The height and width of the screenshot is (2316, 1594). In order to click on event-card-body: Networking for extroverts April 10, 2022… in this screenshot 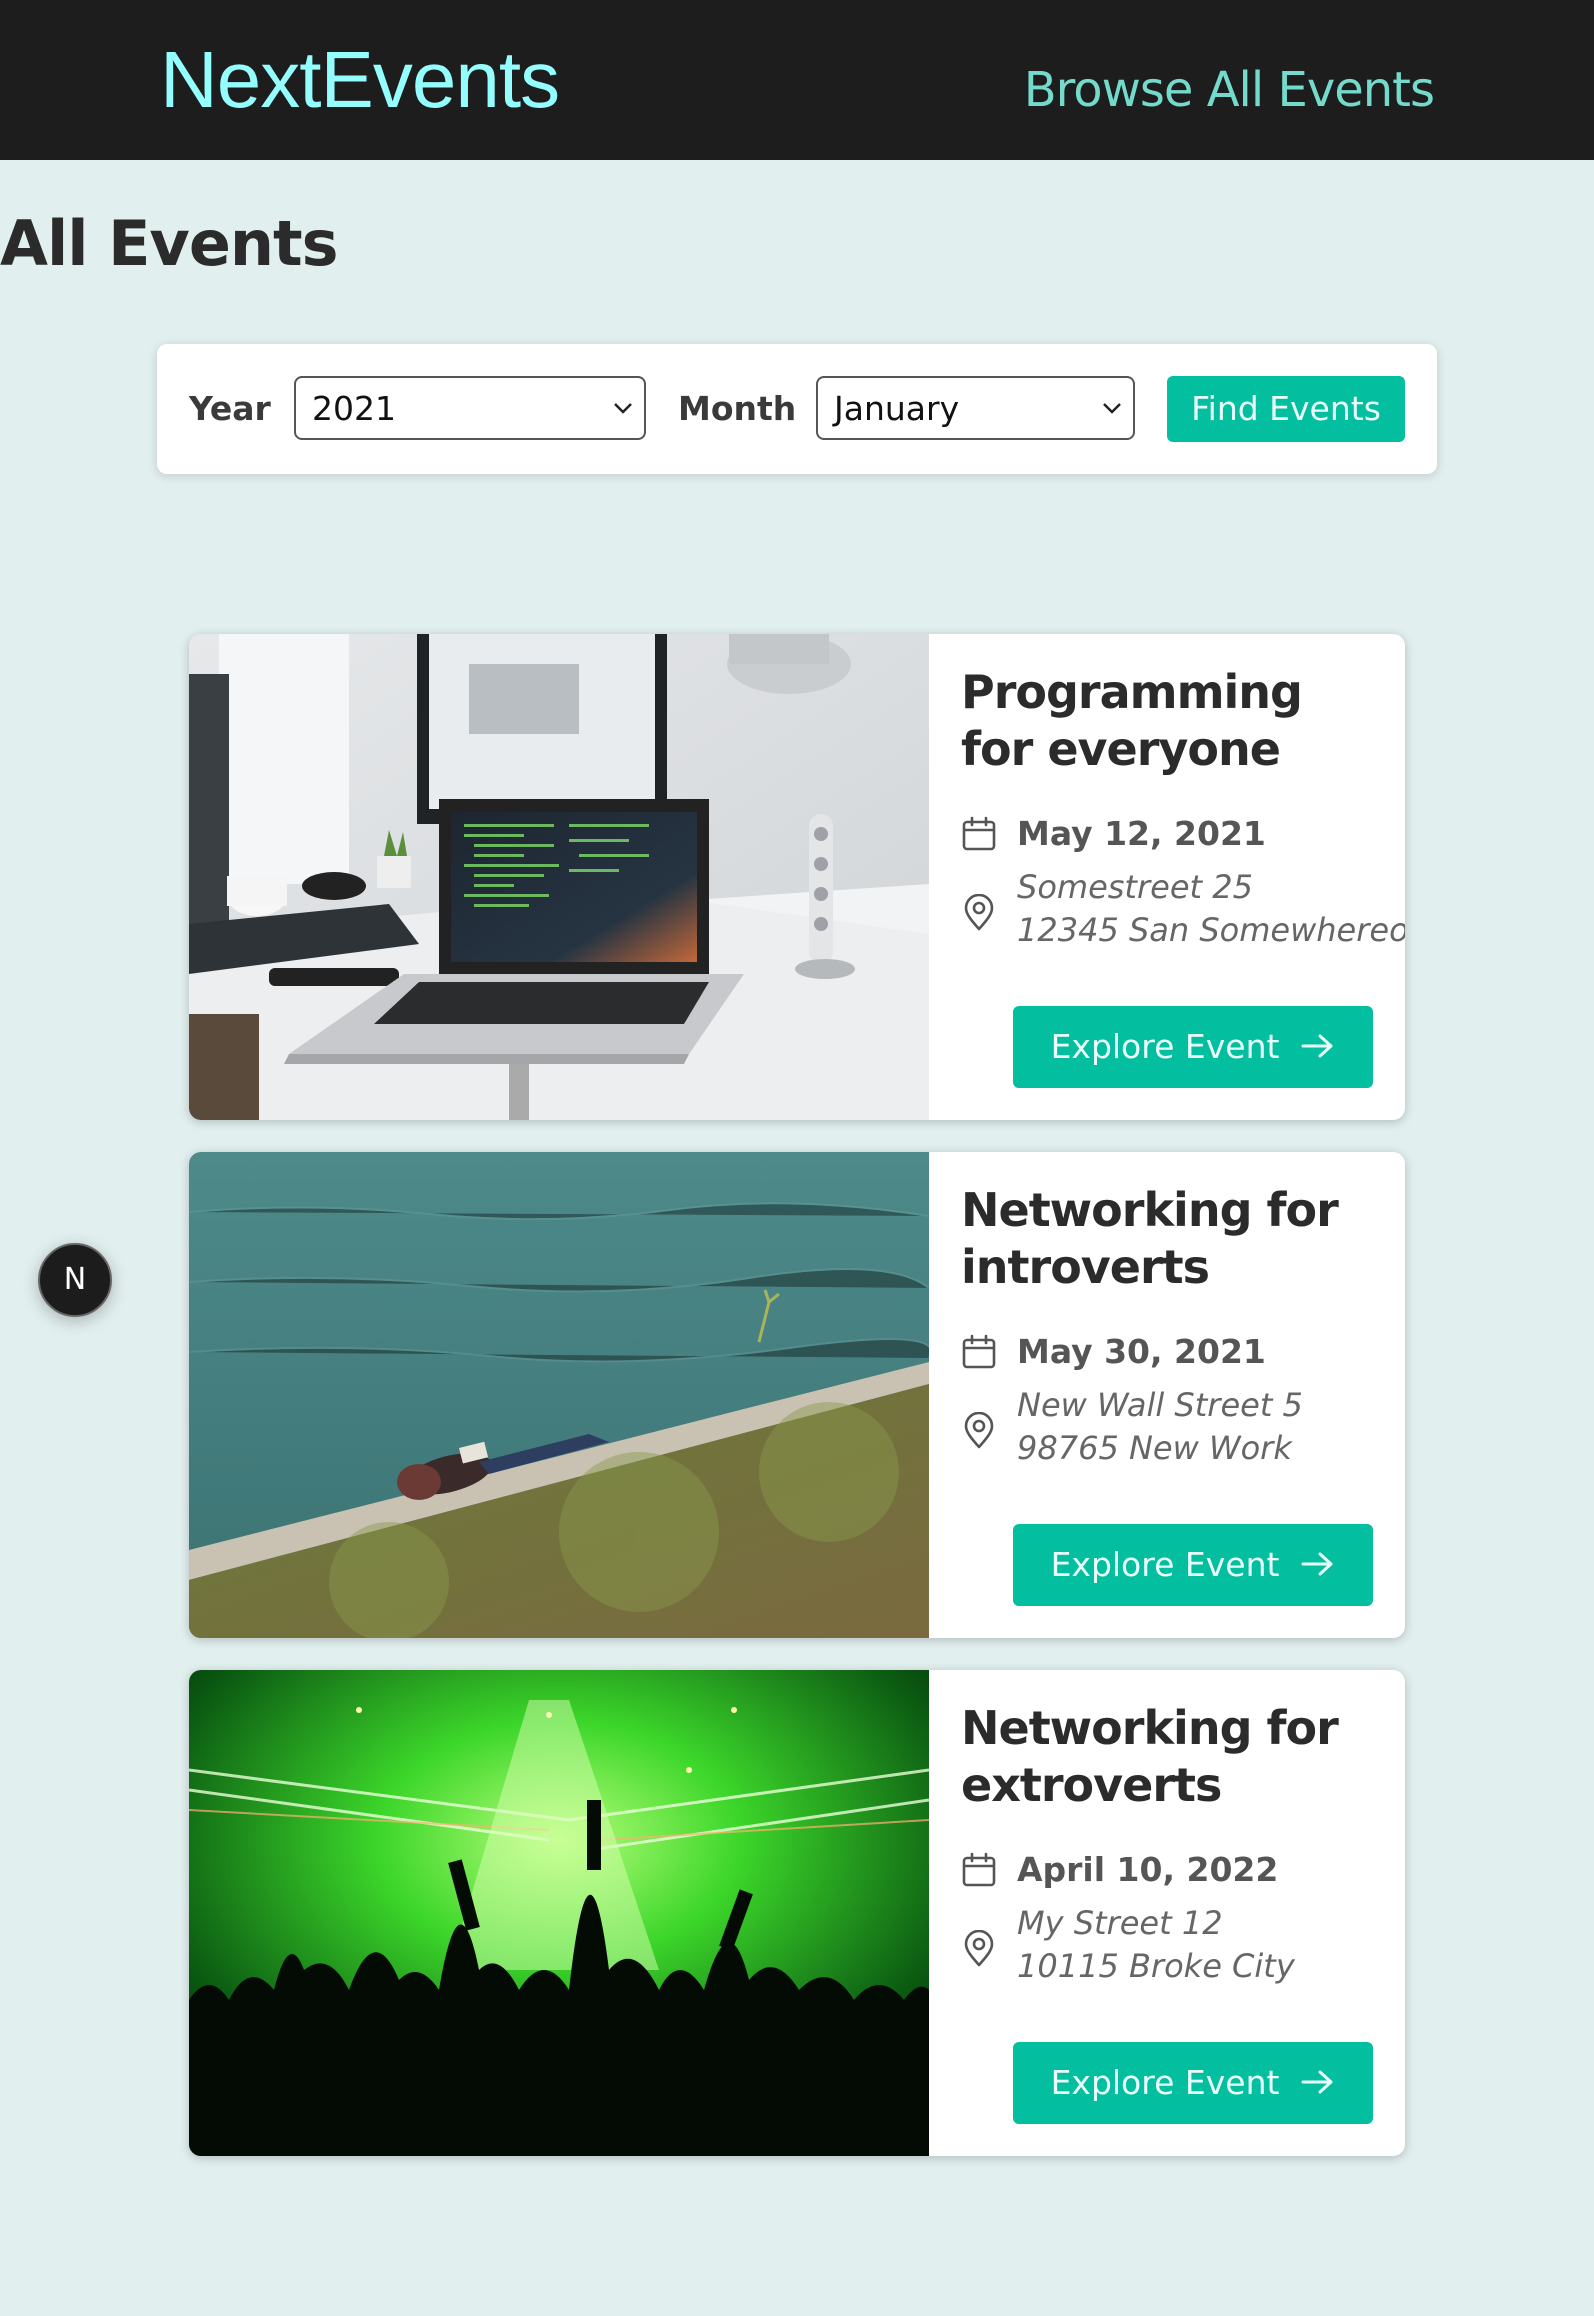, I will do `click(1167, 1913)`.